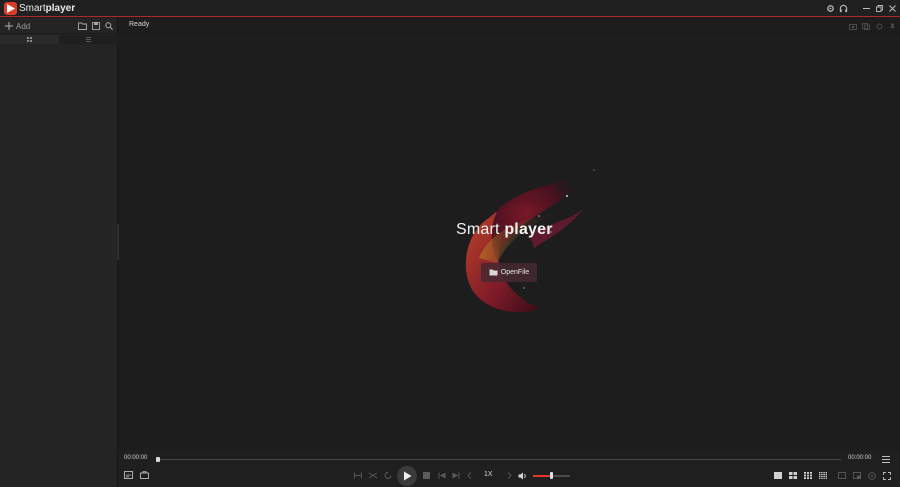 The image size is (900, 487). What do you see at coordinates (493, 272) in the screenshot?
I see `folder-icon` at bounding box center [493, 272].